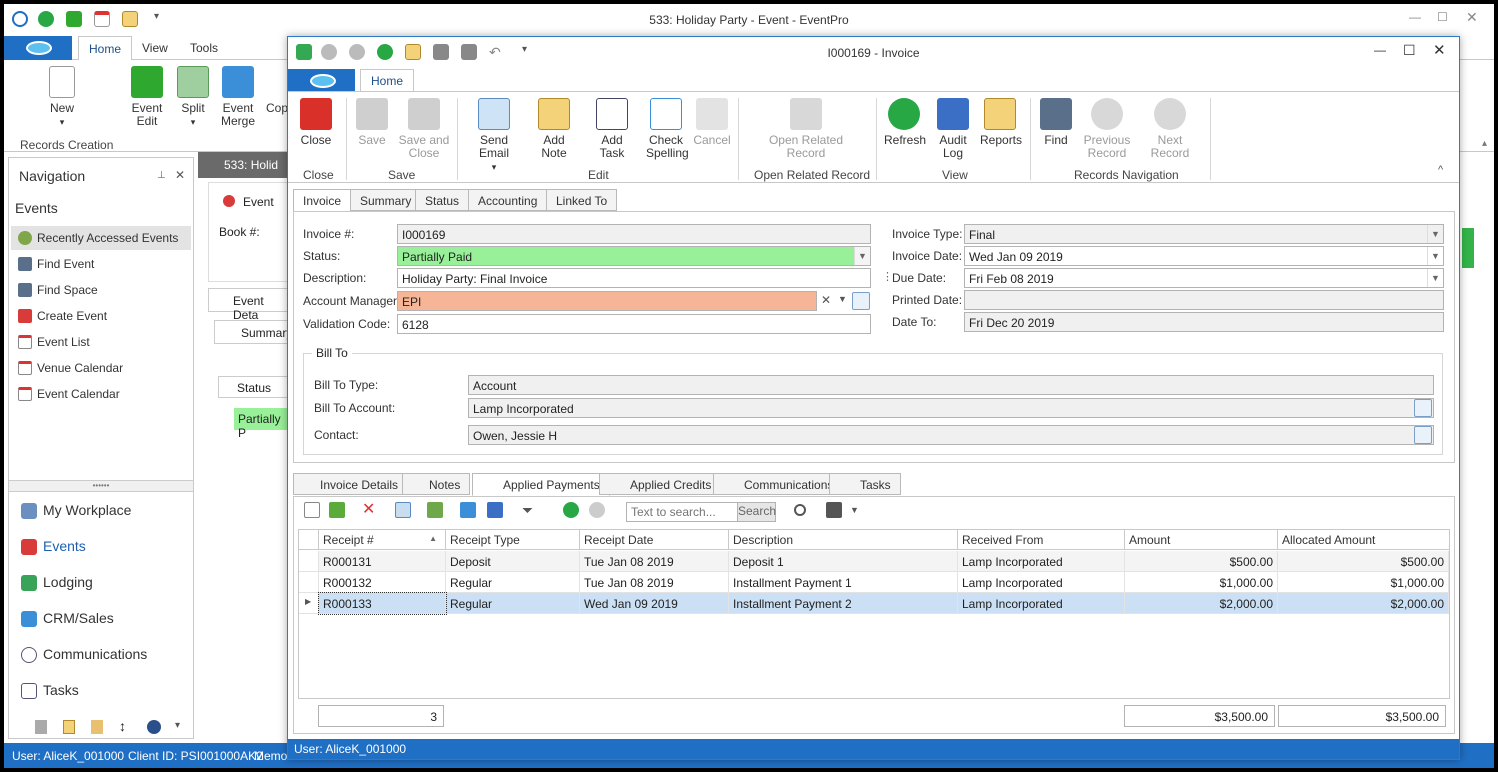 This screenshot has height=772, width=1498. I want to click on collapse-ribbon-icon: ▴, so click(1484, 143).